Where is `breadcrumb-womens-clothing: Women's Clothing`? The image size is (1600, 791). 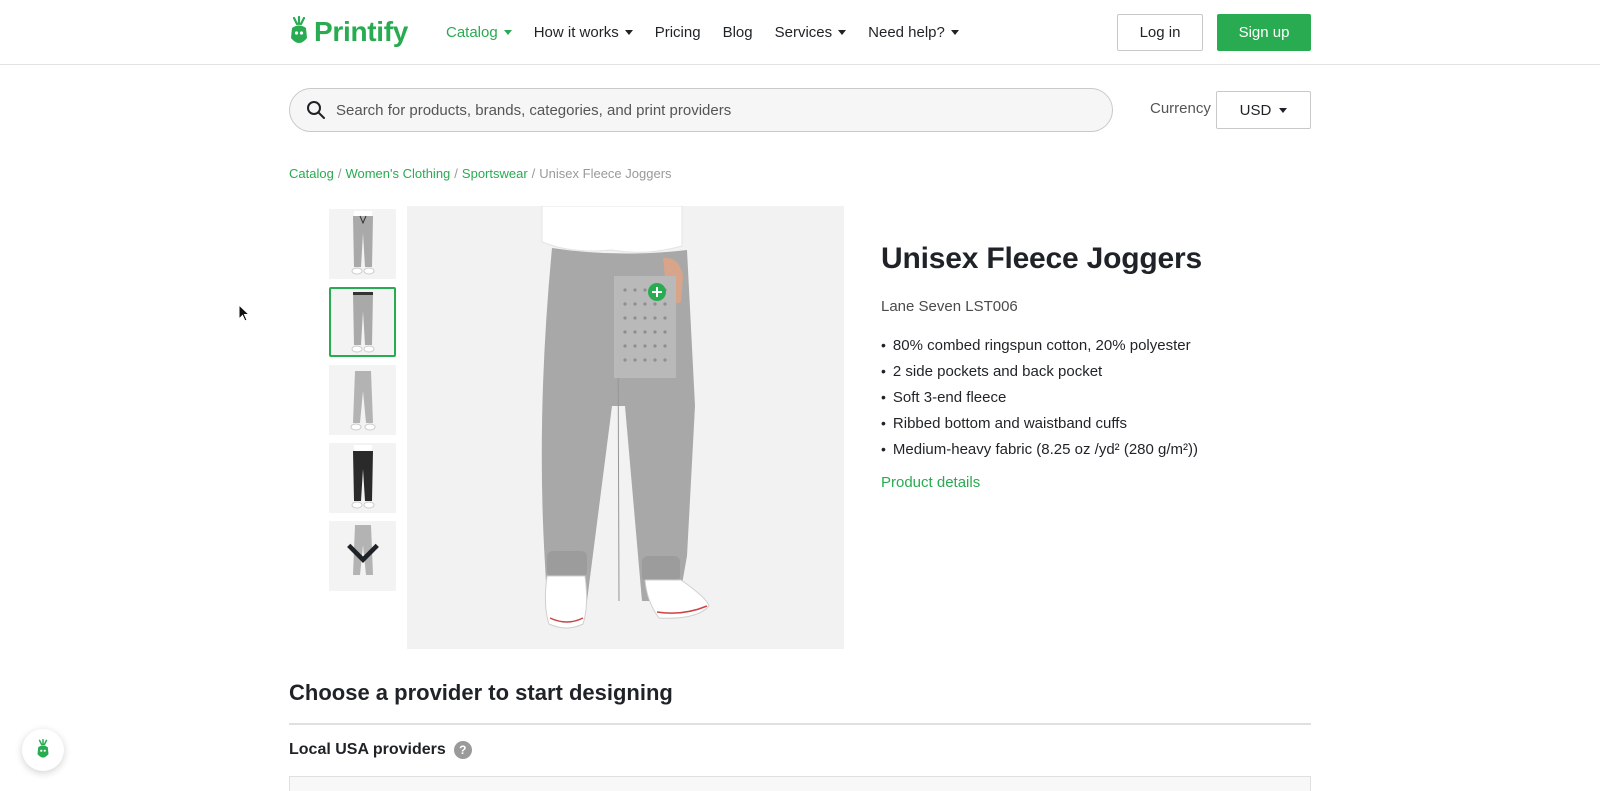 breadcrumb-womens-clothing: Women's Clothing is located at coordinates (397, 173).